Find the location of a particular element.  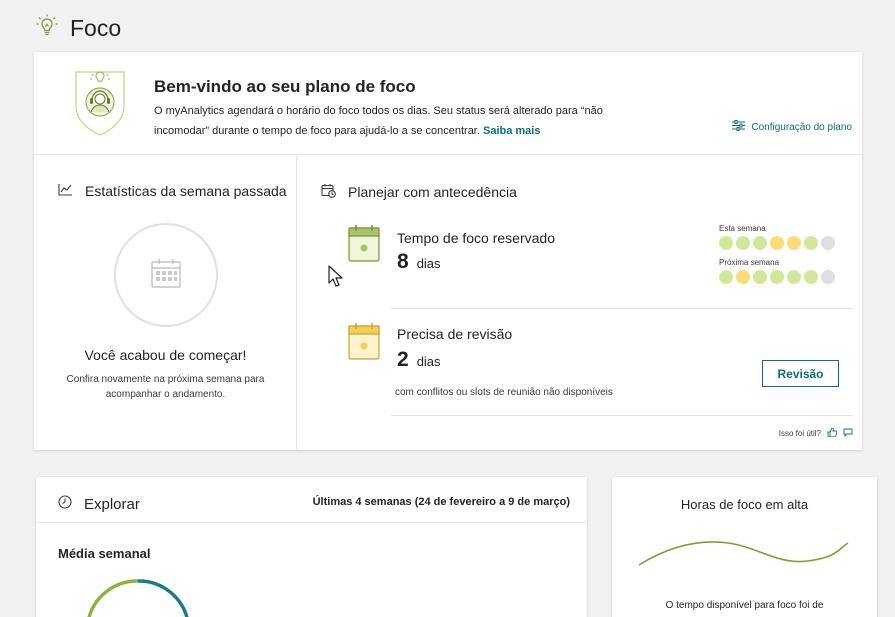

trend-description: O tempo disponível para foco foi de is located at coordinates (744, 605).